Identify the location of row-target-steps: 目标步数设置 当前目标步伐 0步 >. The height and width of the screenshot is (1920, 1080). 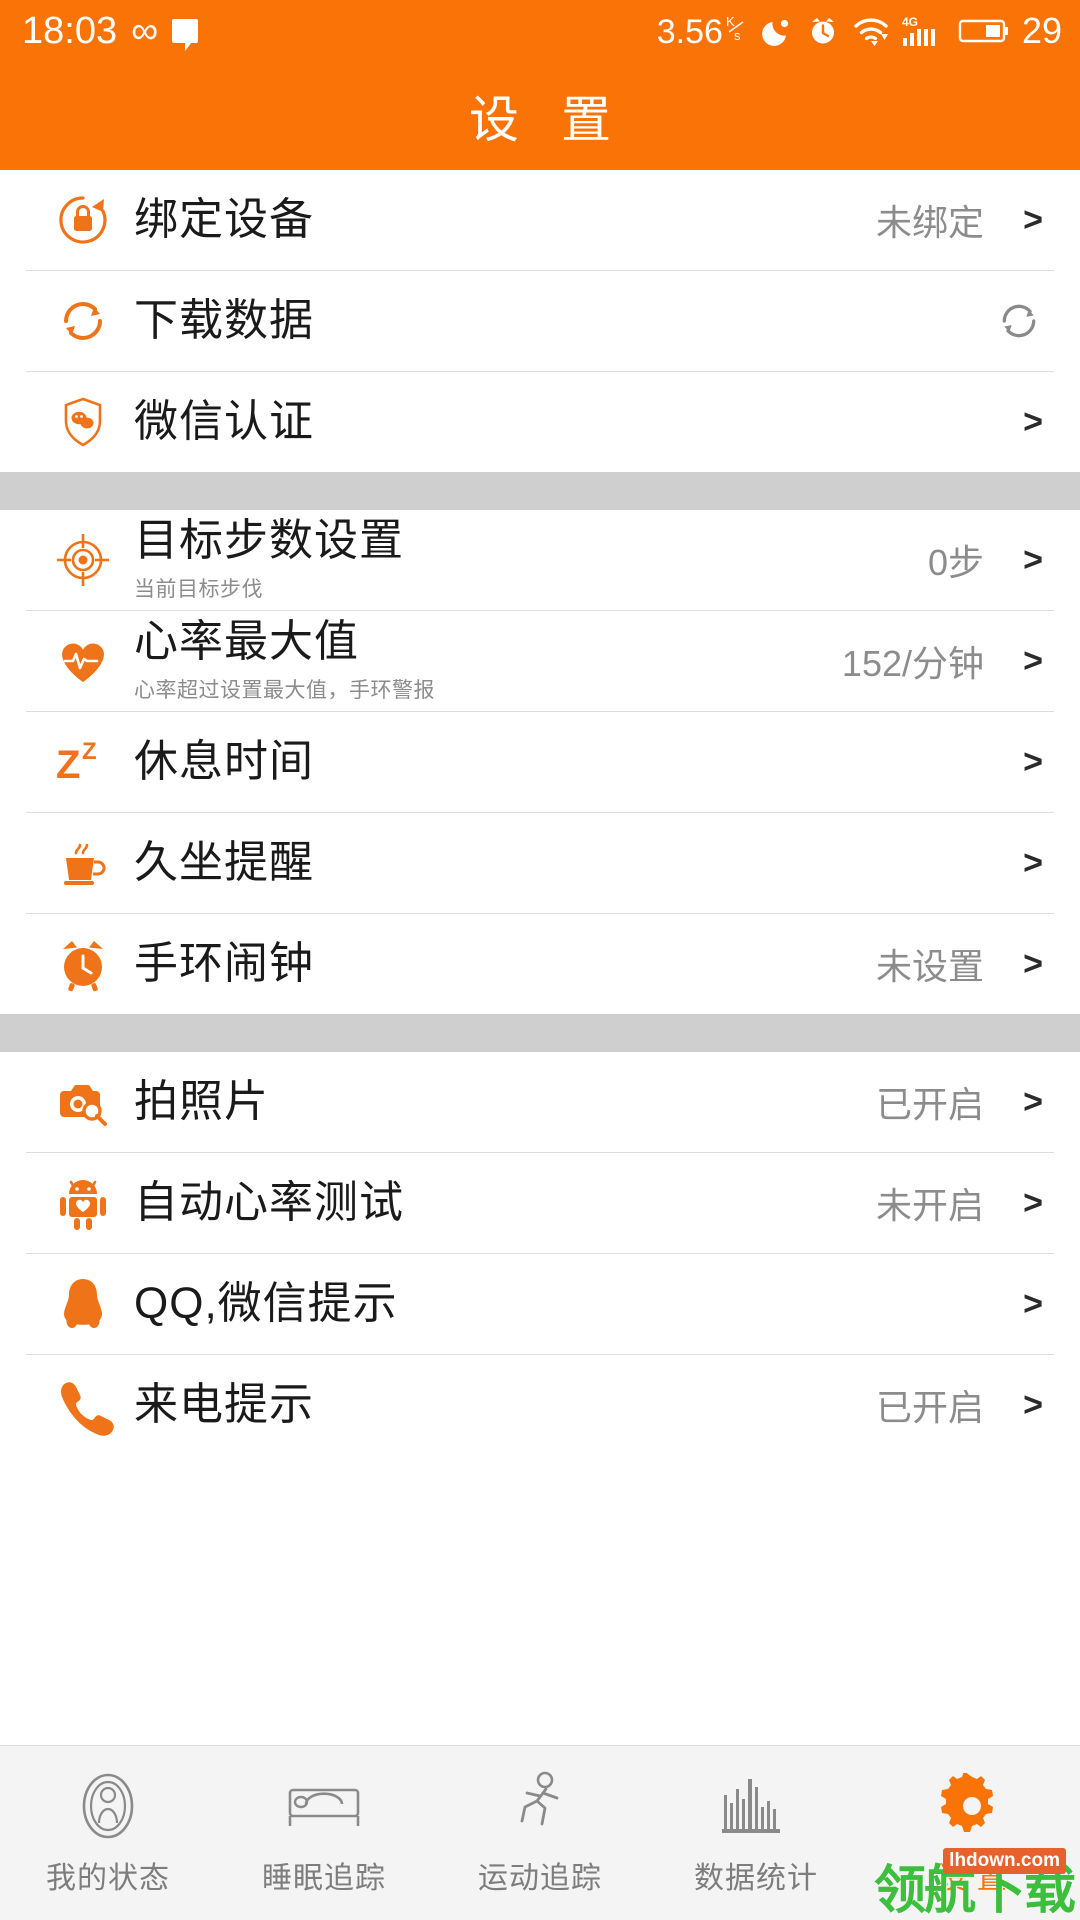
(540, 560).